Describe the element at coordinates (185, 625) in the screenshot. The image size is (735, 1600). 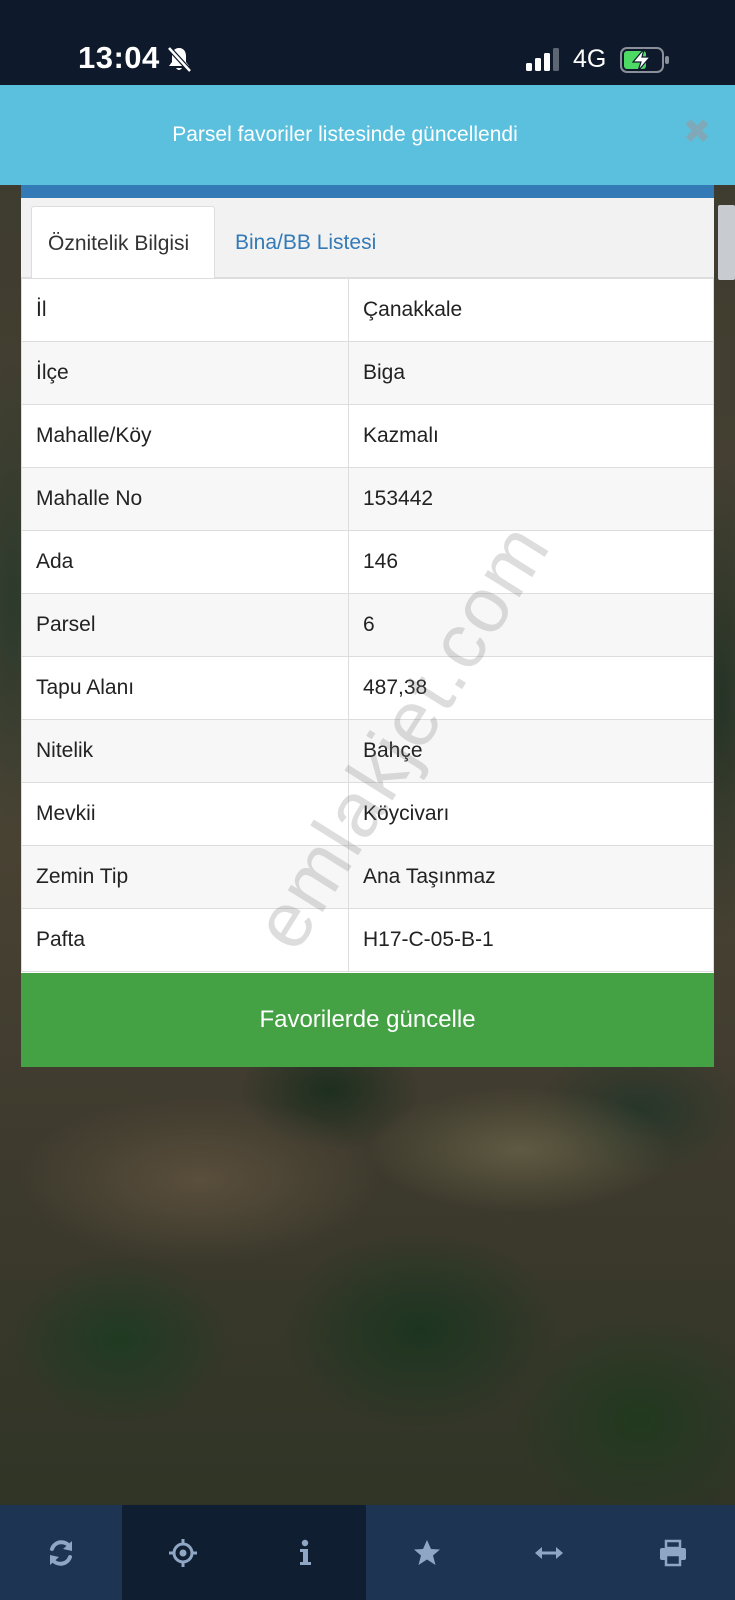
I see `attribute-key: Parsel` at that location.